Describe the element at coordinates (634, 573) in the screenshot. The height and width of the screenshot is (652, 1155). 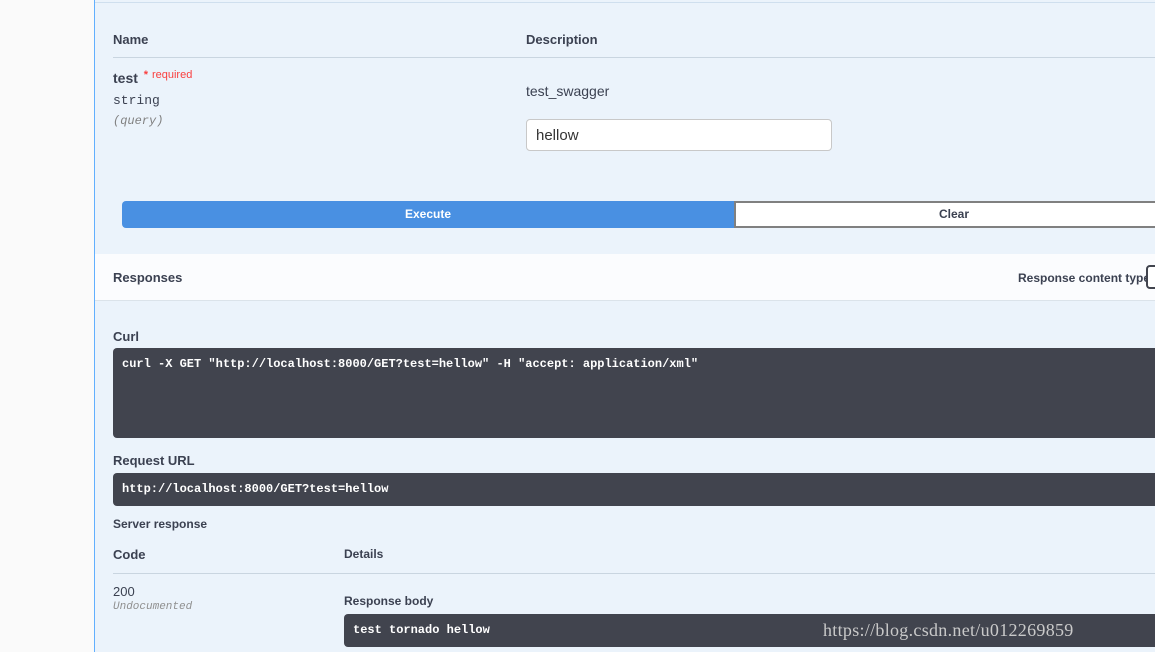
I see `response-header-divider` at that location.